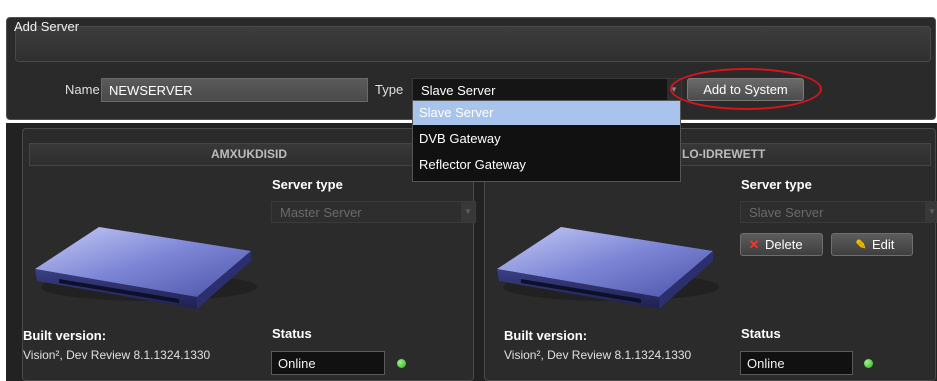 The height and width of the screenshot is (381, 937). What do you see at coordinates (883, 244) in the screenshot?
I see `edit-button-label: Edit` at bounding box center [883, 244].